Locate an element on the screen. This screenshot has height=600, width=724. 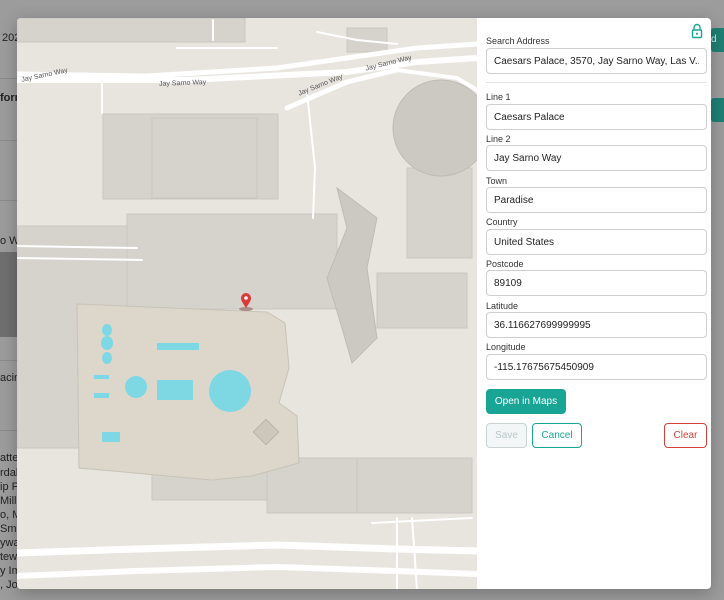
search-address-label: Search Address is located at coordinates (518, 41).